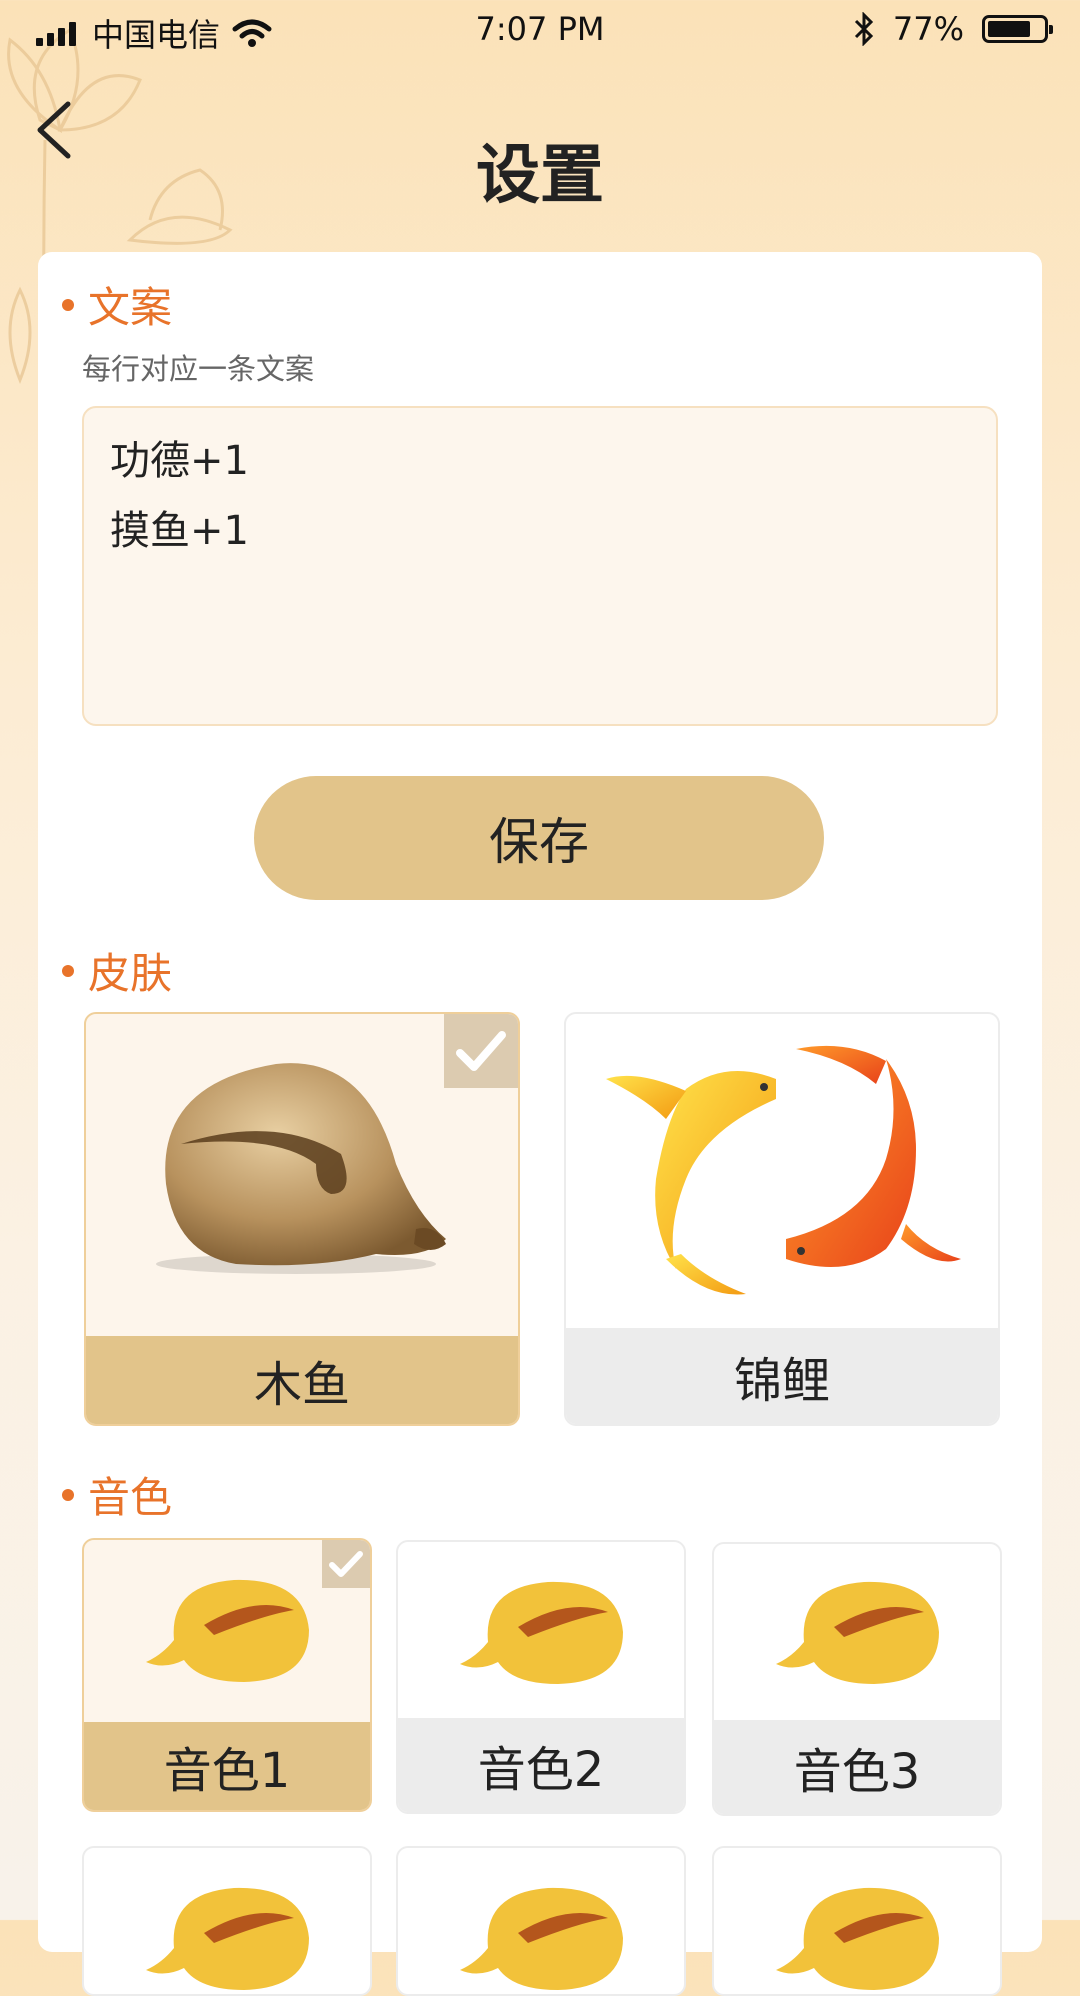 The width and height of the screenshot is (1080, 1996). What do you see at coordinates (130, 307) in the screenshot?
I see `copy-section-title: 文案` at bounding box center [130, 307].